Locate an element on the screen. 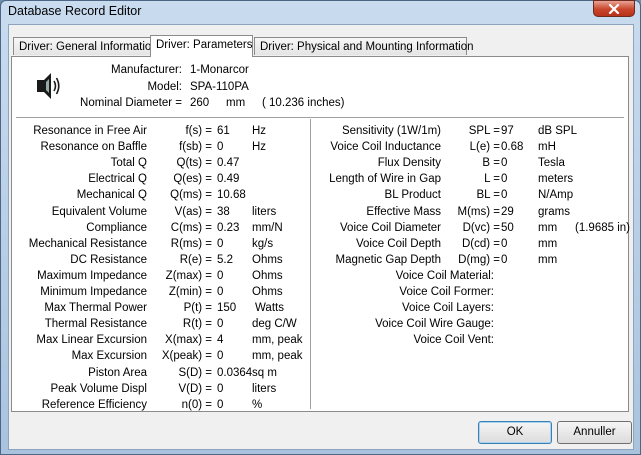  param-unit: mm/N is located at coordinates (267, 227).